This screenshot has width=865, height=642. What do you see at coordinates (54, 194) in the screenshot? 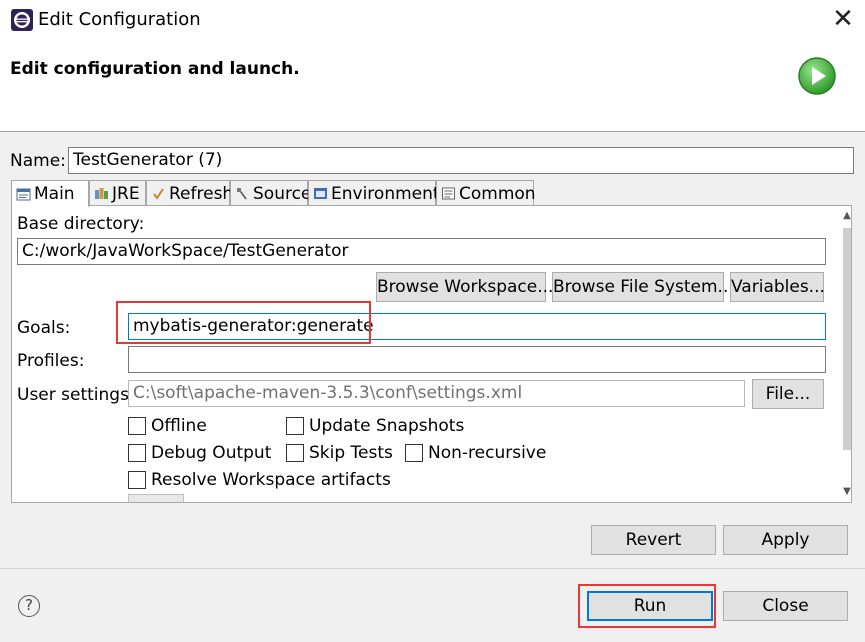
I see `tab-main-label: Main` at bounding box center [54, 194].